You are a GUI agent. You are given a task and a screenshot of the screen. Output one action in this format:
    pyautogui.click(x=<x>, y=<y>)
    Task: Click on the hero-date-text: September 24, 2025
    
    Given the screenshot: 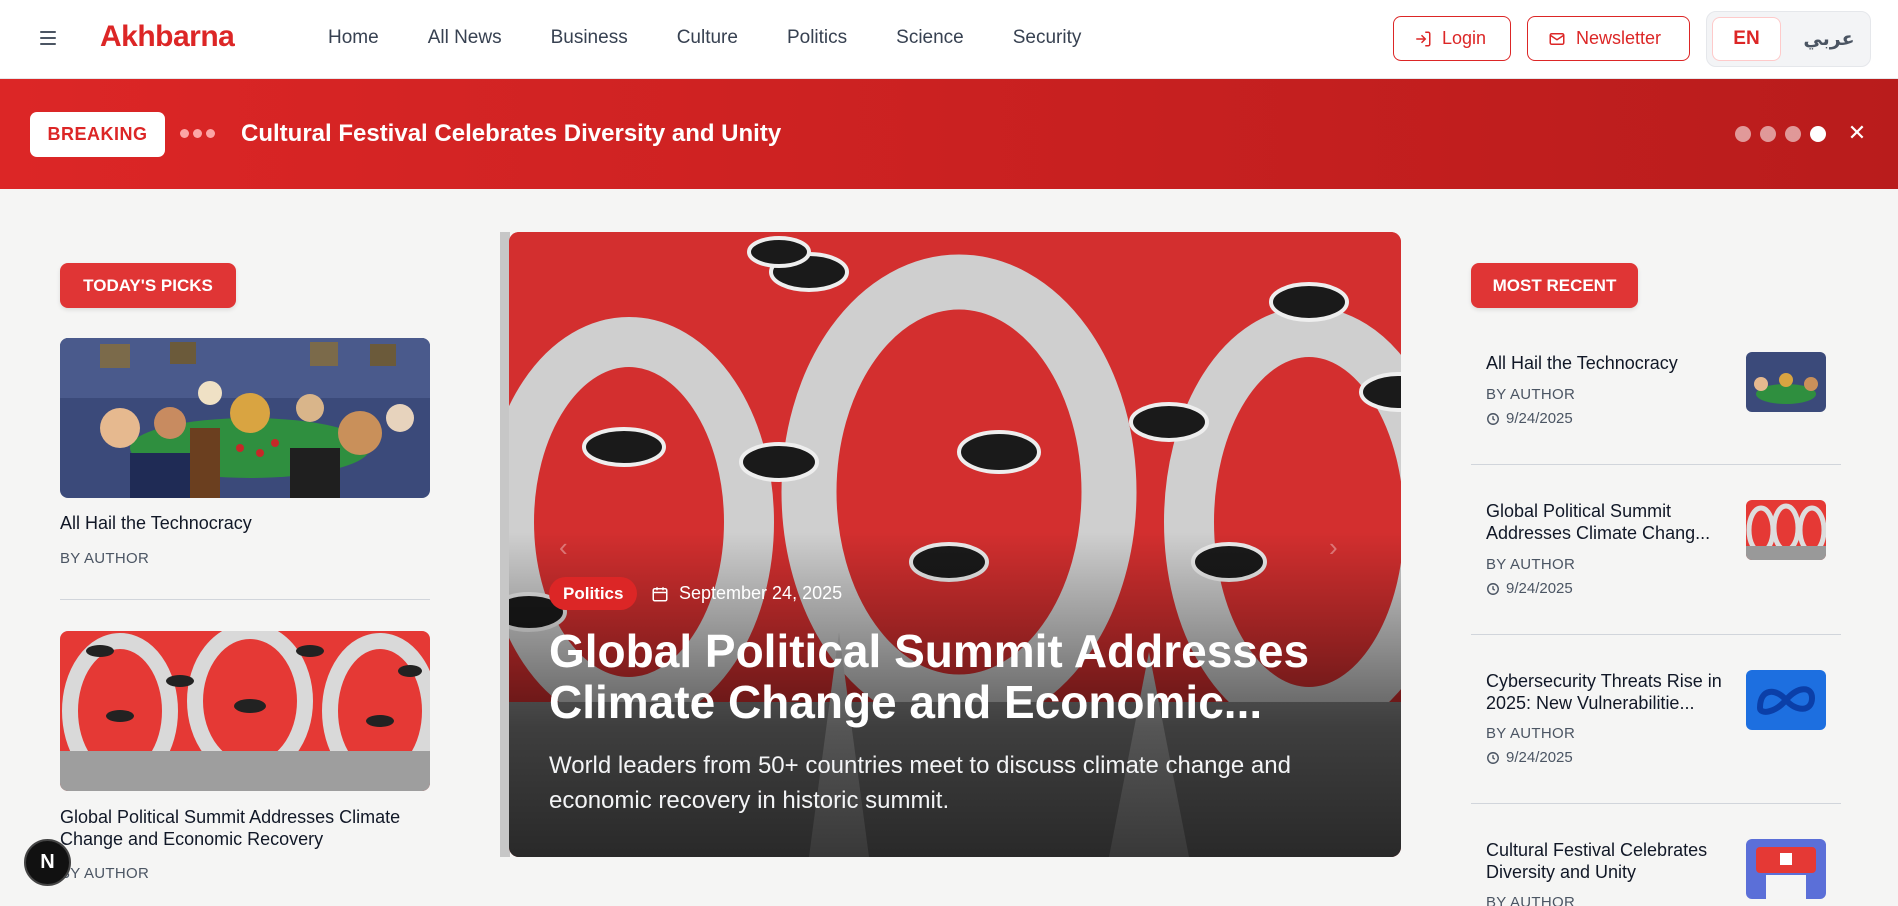 What is the action you would take?
    pyautogui.click(x=761, y=593)
    